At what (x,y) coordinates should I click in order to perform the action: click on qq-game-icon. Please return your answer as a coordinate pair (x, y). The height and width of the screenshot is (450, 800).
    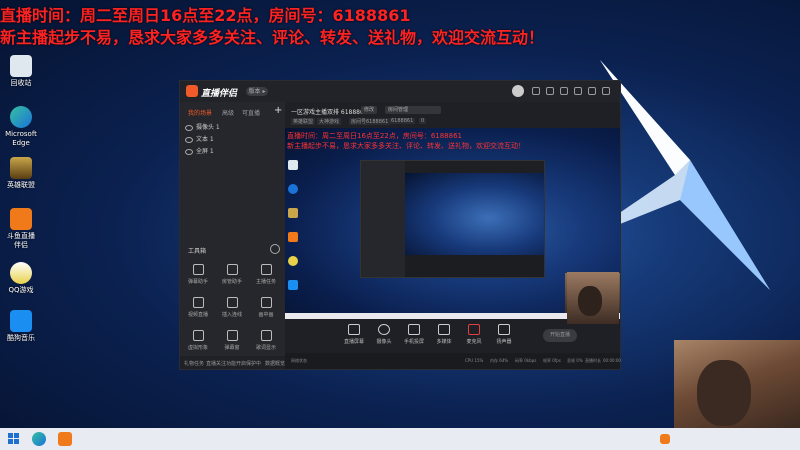
    Looking at the image, I should click on (21, 273).